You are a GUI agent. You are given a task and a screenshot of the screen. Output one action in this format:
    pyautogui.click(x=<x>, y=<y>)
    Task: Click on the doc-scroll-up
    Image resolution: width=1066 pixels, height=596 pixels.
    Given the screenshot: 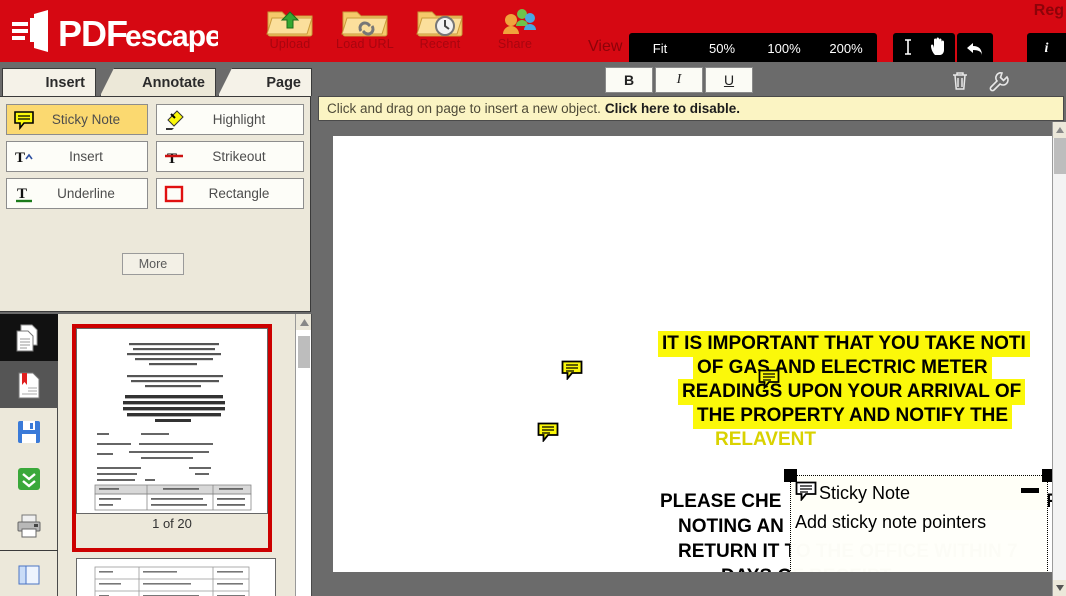 What is the action you would take?
    pyautogui.click(x=1059, y=130)
    